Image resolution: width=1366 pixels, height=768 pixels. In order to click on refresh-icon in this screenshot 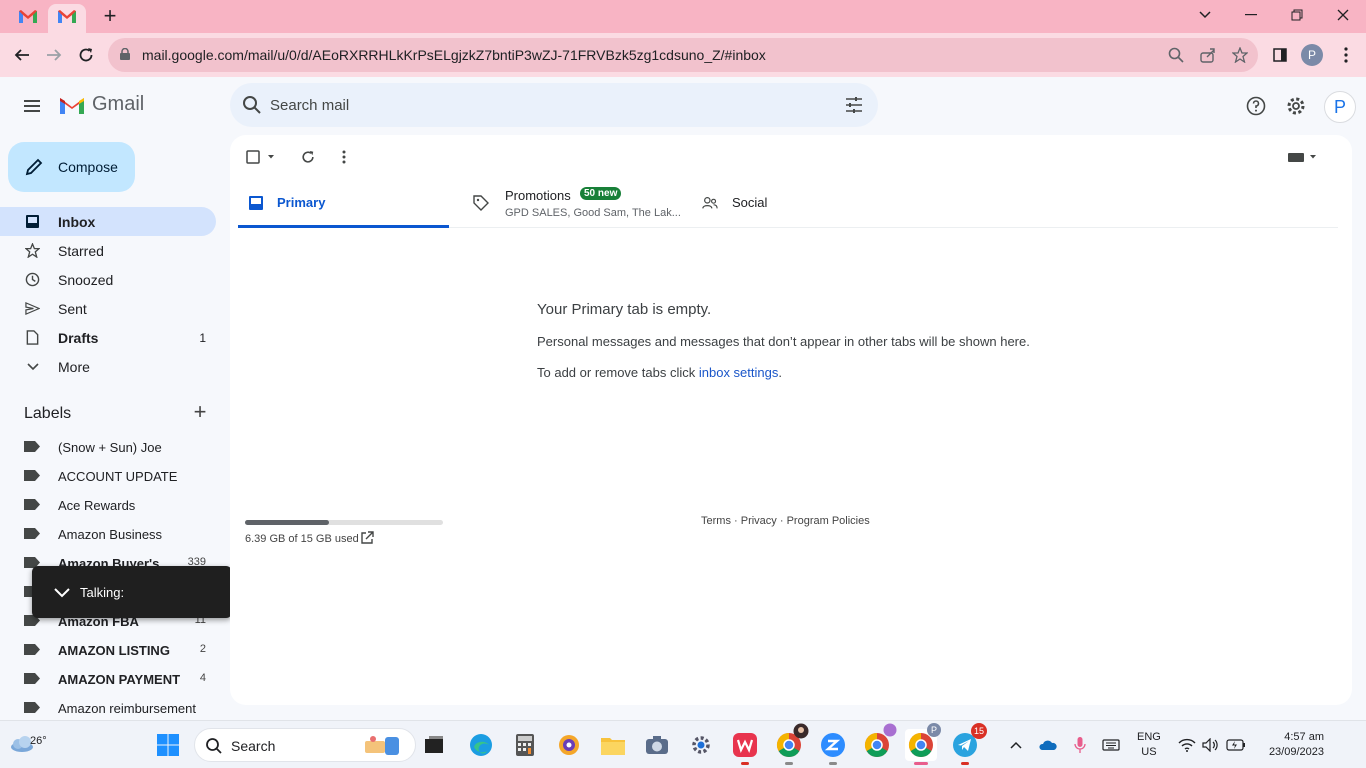, I will do `click(308, 157)`.